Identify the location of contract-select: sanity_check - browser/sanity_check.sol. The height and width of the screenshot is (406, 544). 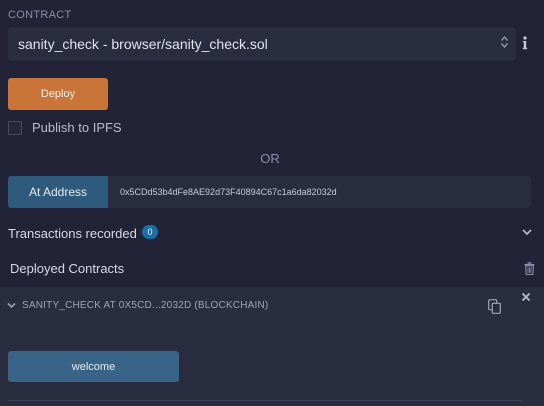
(262, 44).